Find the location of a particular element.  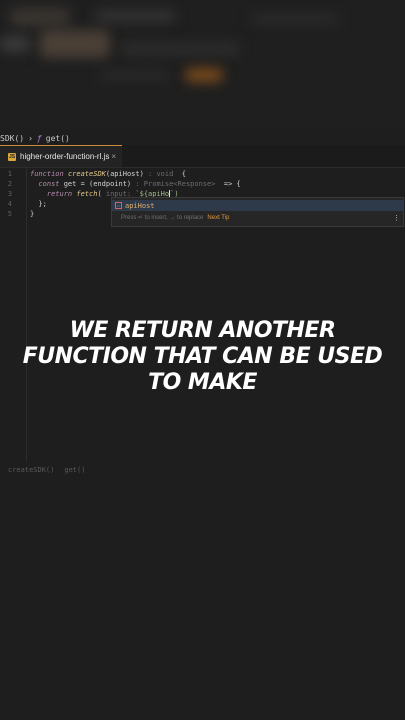

line-number: 1 is located at coordinates (9, 174).